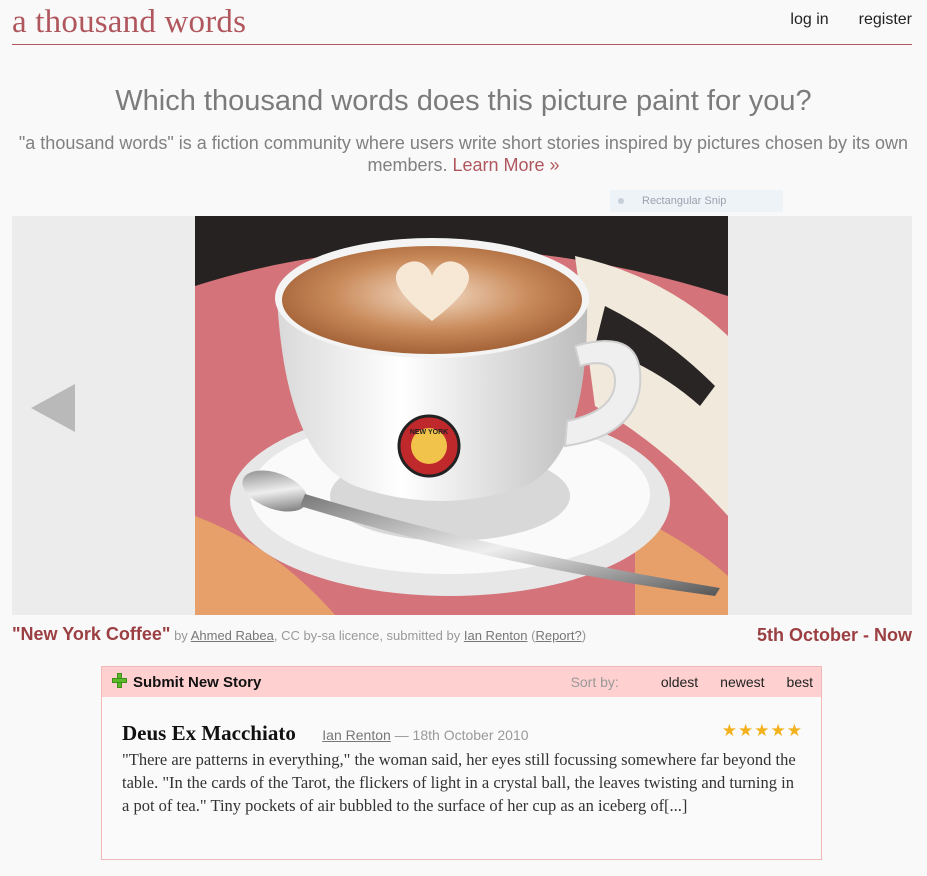 The image size is (927, 876). I want to click on story-meta: Ian Renton — 18th October 2010, so click(425, 735).